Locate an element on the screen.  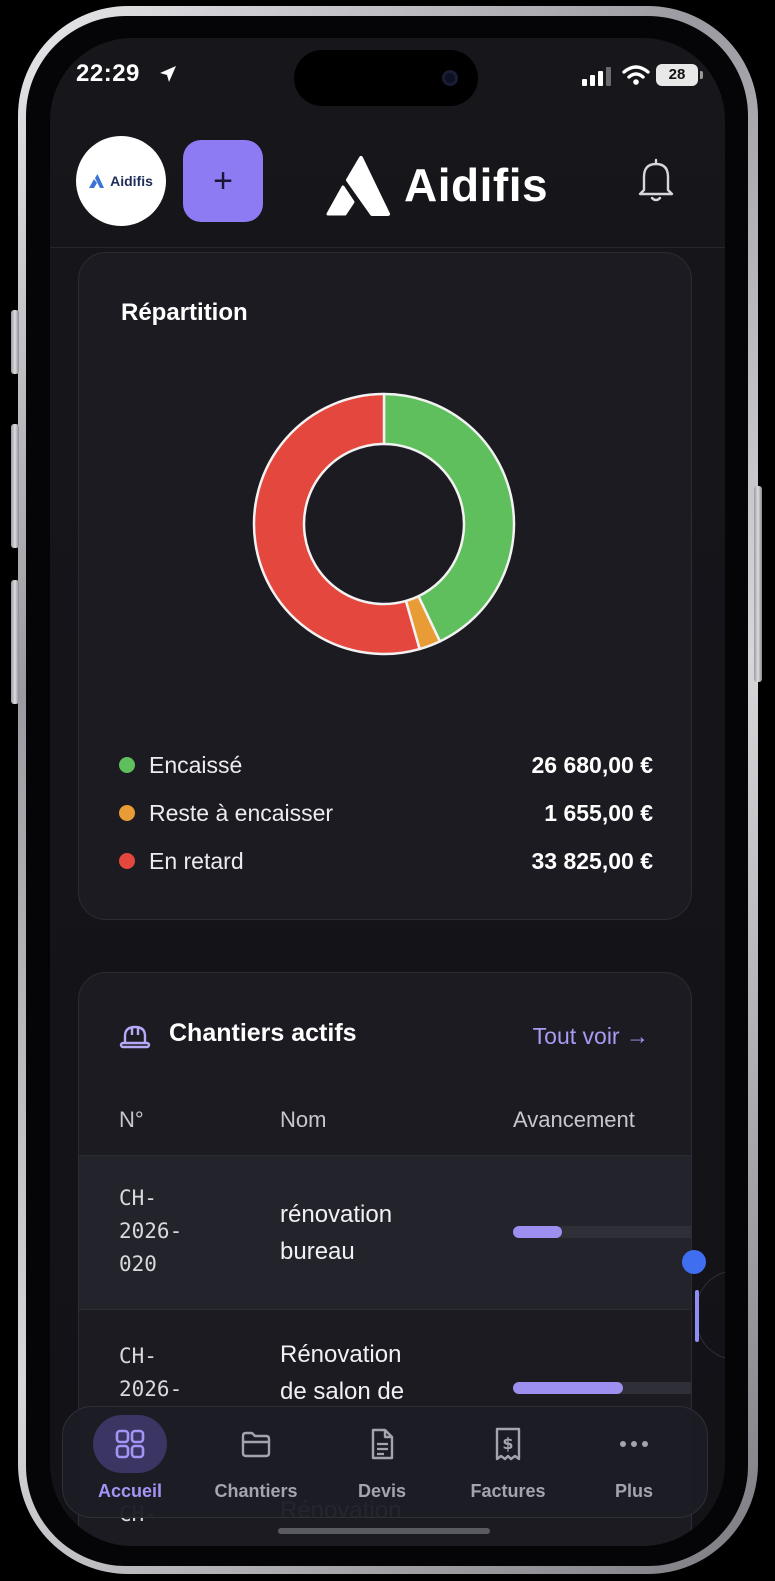
repartition-donut-chart is located at coordinates (384, 524).